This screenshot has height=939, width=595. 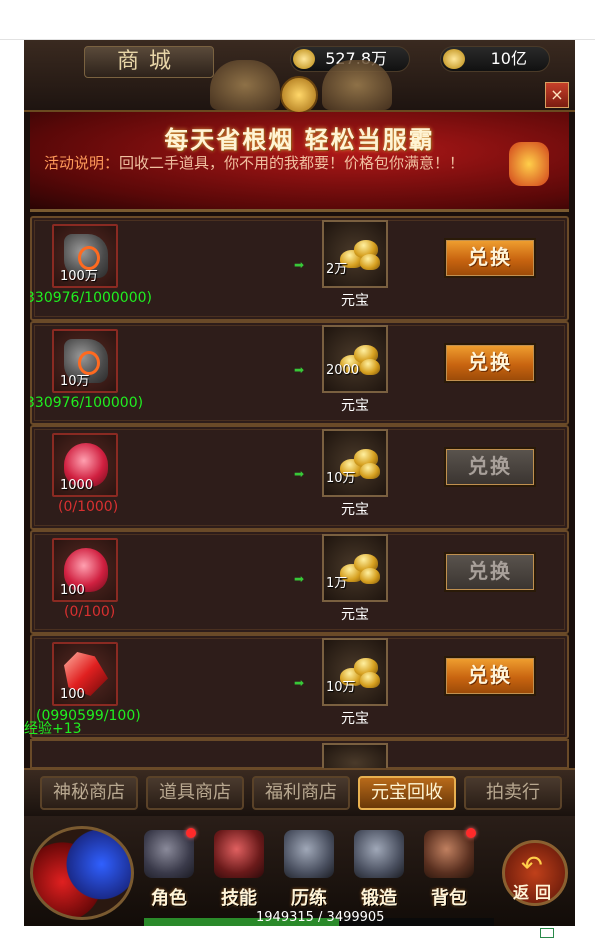 I want to click on recycle-row: 10万 330976/100000) ➡ 2000 元宝 兑换, so click(x=299, y=372).